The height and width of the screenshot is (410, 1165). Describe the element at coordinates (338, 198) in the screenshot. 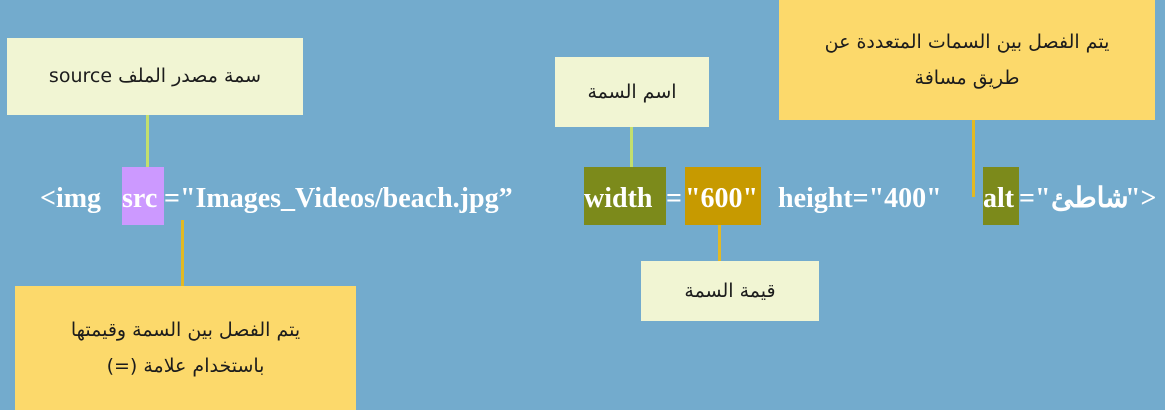

I see `code-src-value: ="Images_Videos/beach.jpg”` at that location.